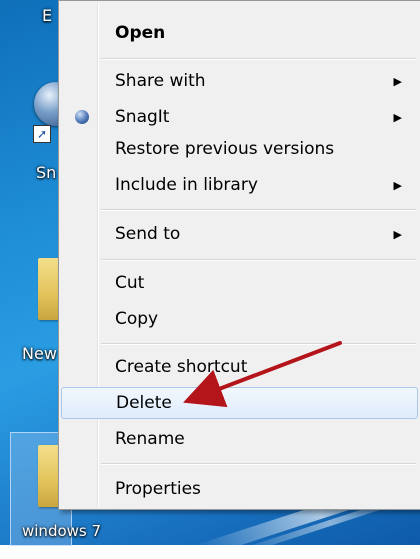  I want to click on menu-item-label: Create shortcut, so click(181, 367).